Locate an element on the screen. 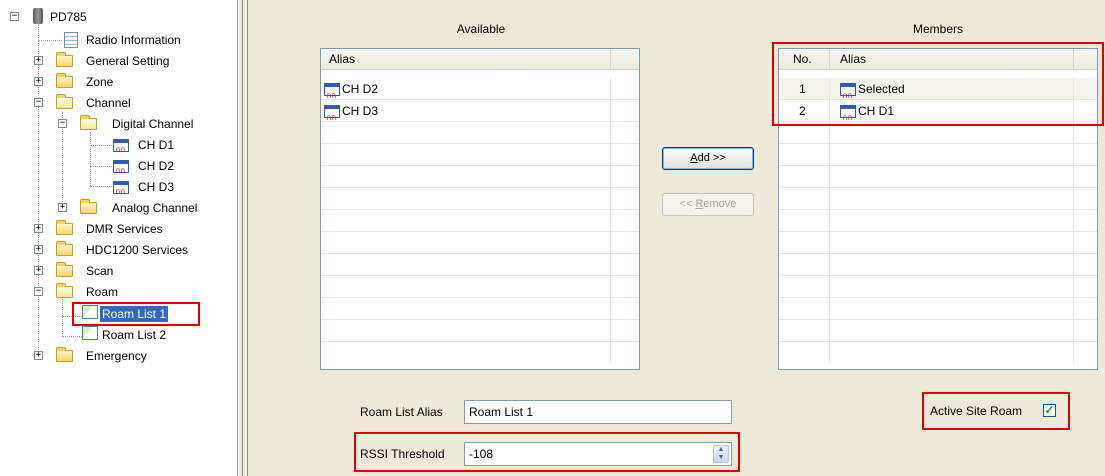 This screenshot has height=476, width=1105. spin-down-icon: ▼ is located at coordinates (721, 458).